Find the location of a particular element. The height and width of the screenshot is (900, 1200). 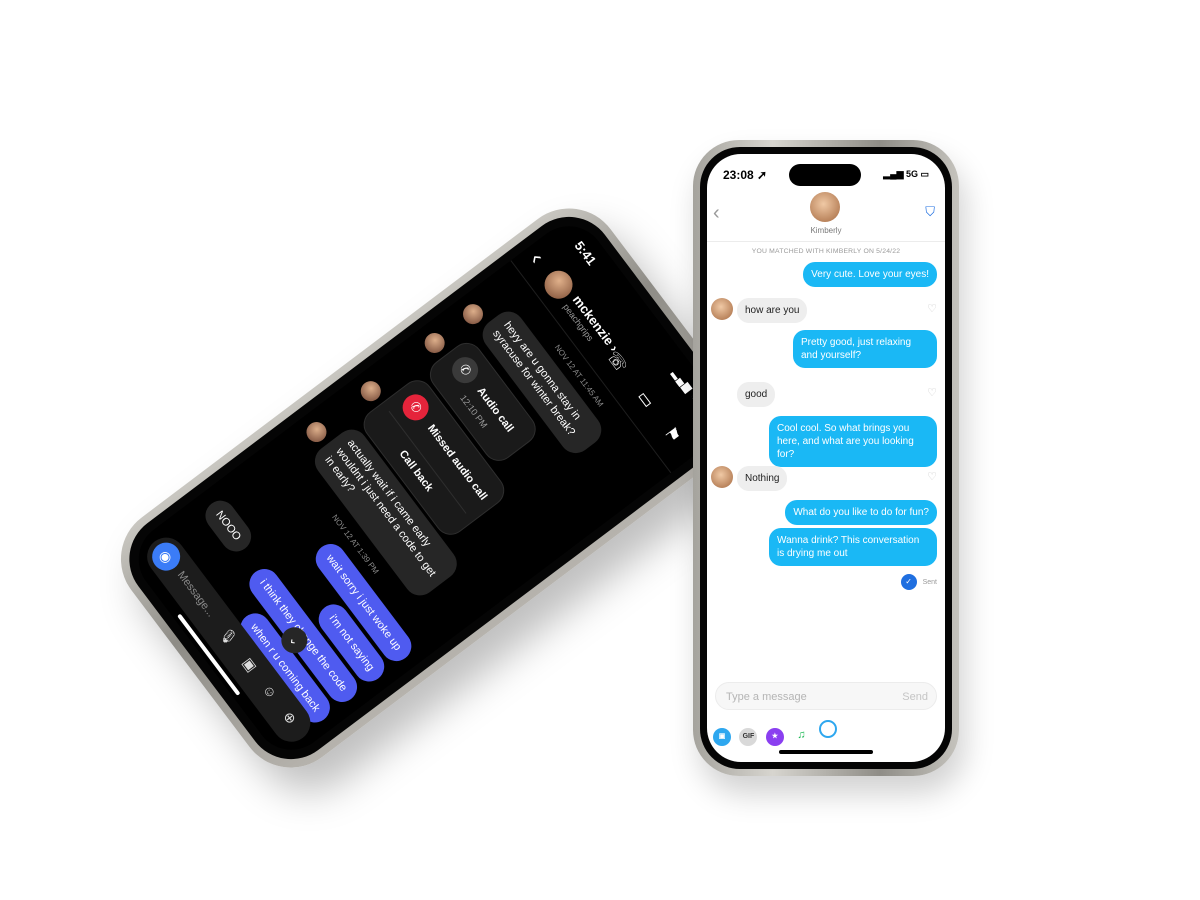

contact-name: Kimberly is located at coordinates (826, 230).